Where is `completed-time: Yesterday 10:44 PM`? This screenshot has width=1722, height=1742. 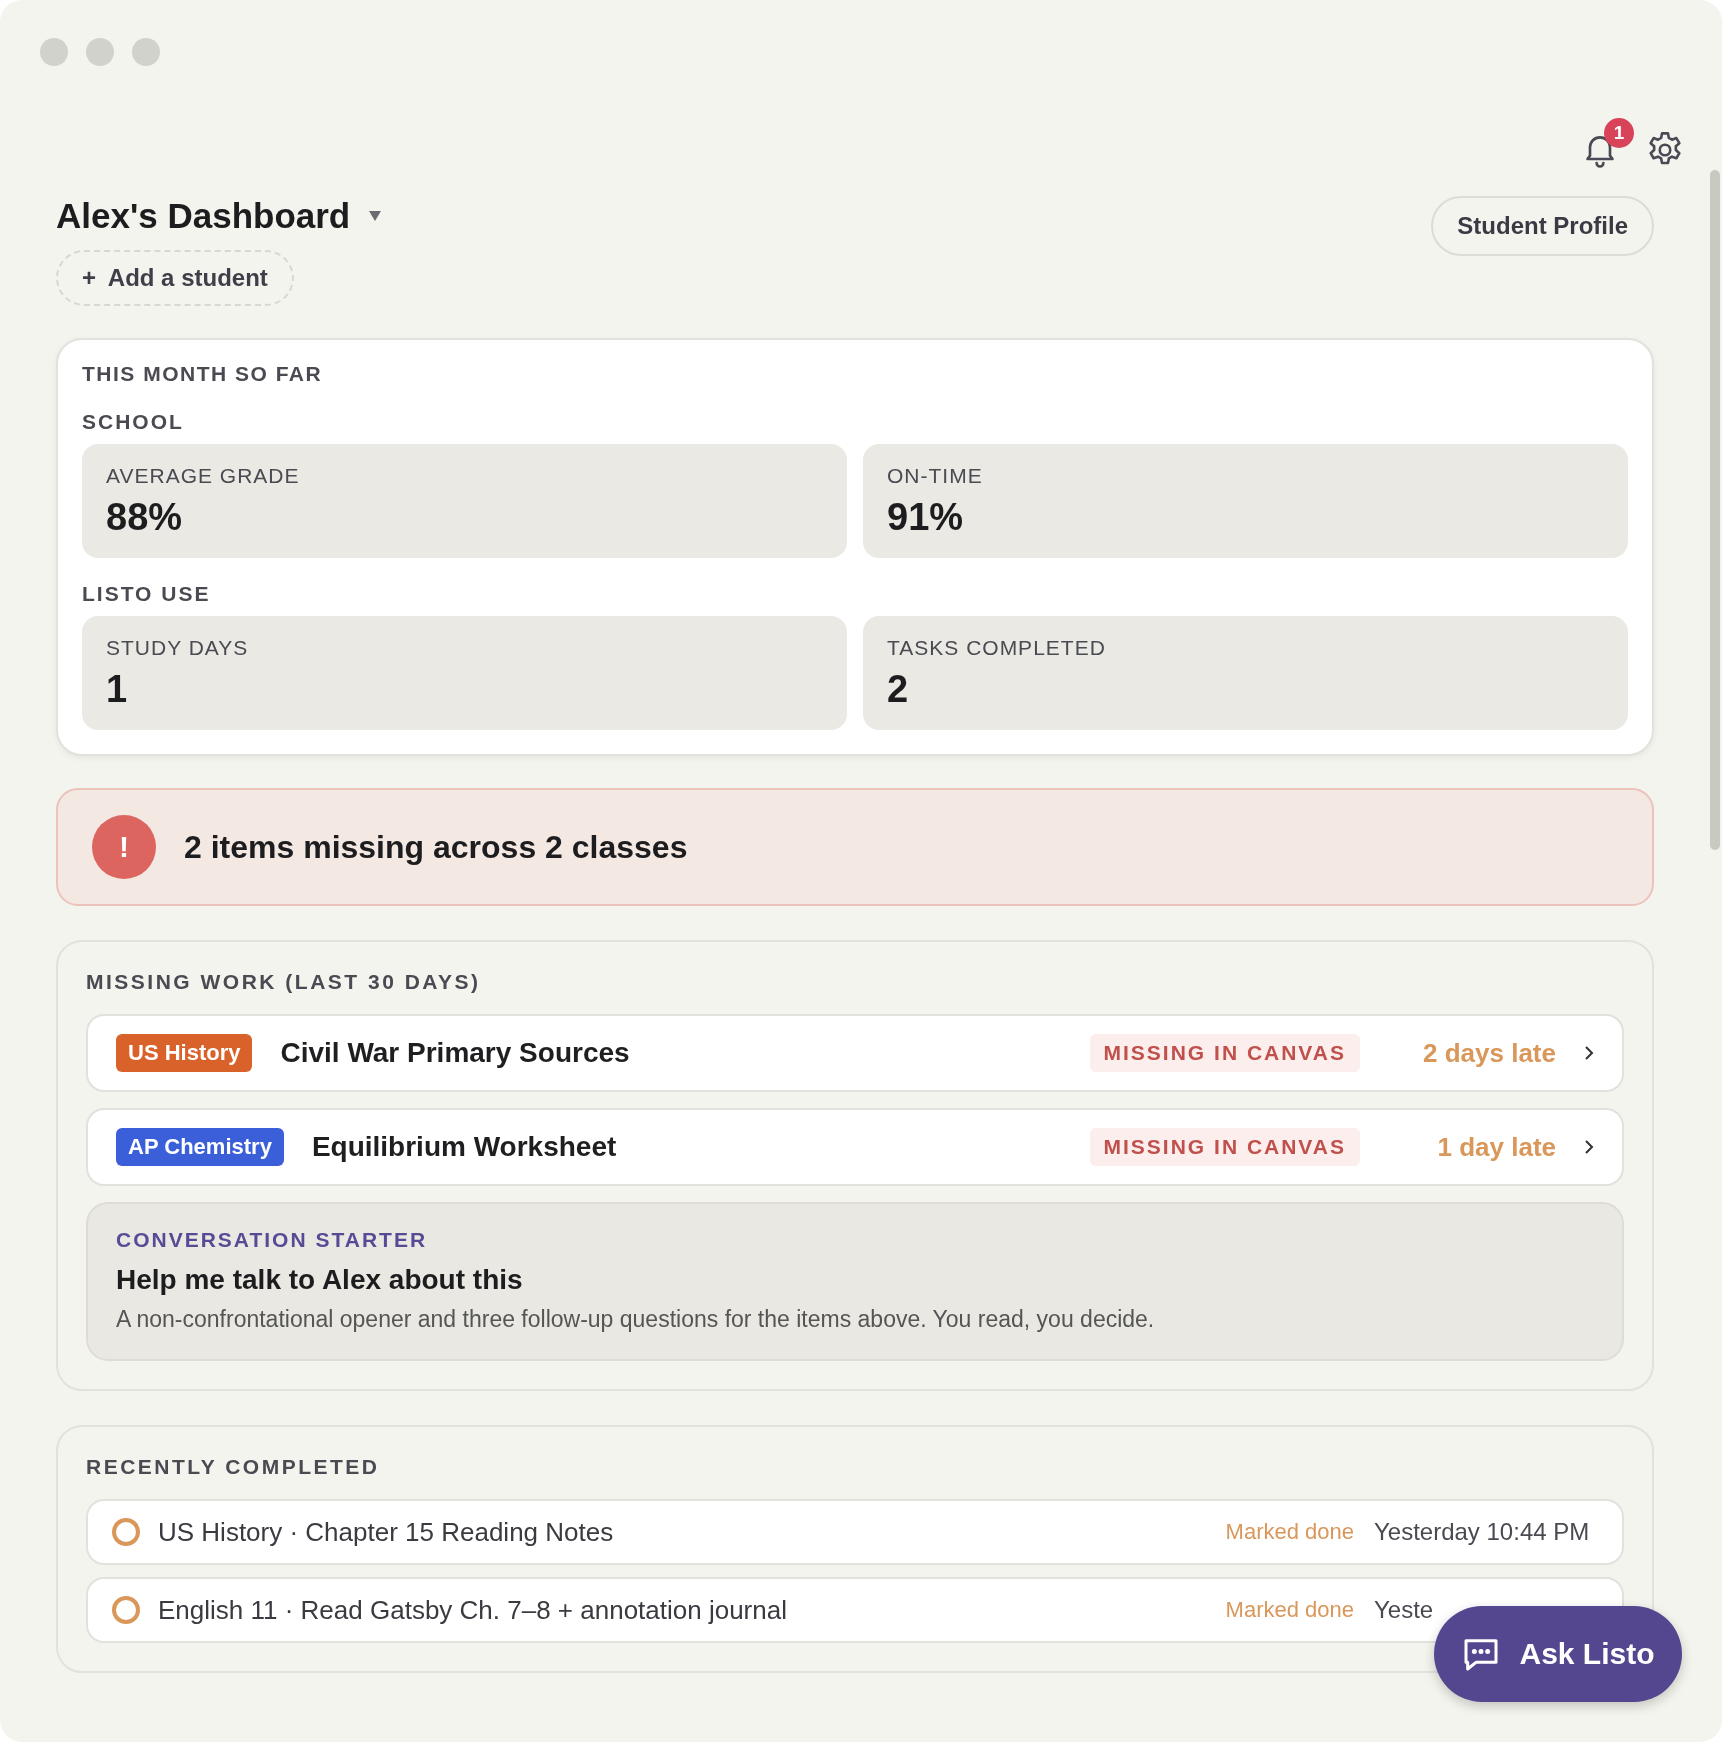
completed-time: Yesterday 10:44 PM is located at coordinates (1482, 1532).